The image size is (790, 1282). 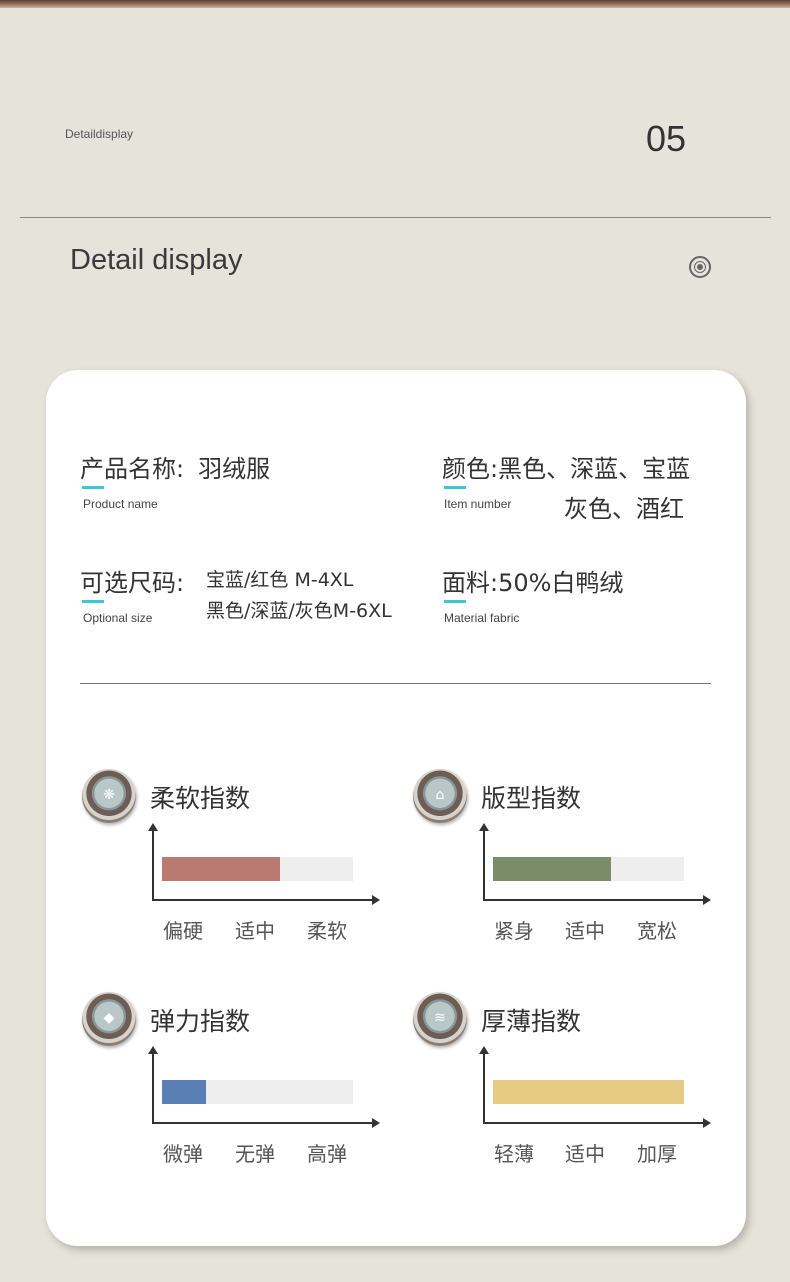 What do you see at coordinates (624, 509) in the screenshot?
I see `color-value-2: 灰色、酒红` at bounding box center [624, 509].